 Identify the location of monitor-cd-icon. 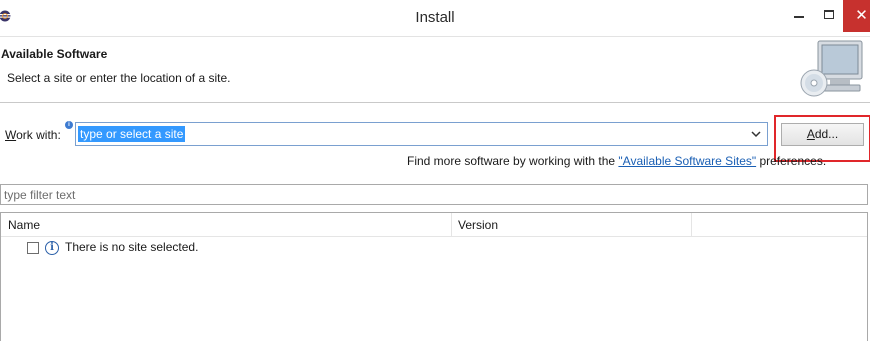
(833, 70).